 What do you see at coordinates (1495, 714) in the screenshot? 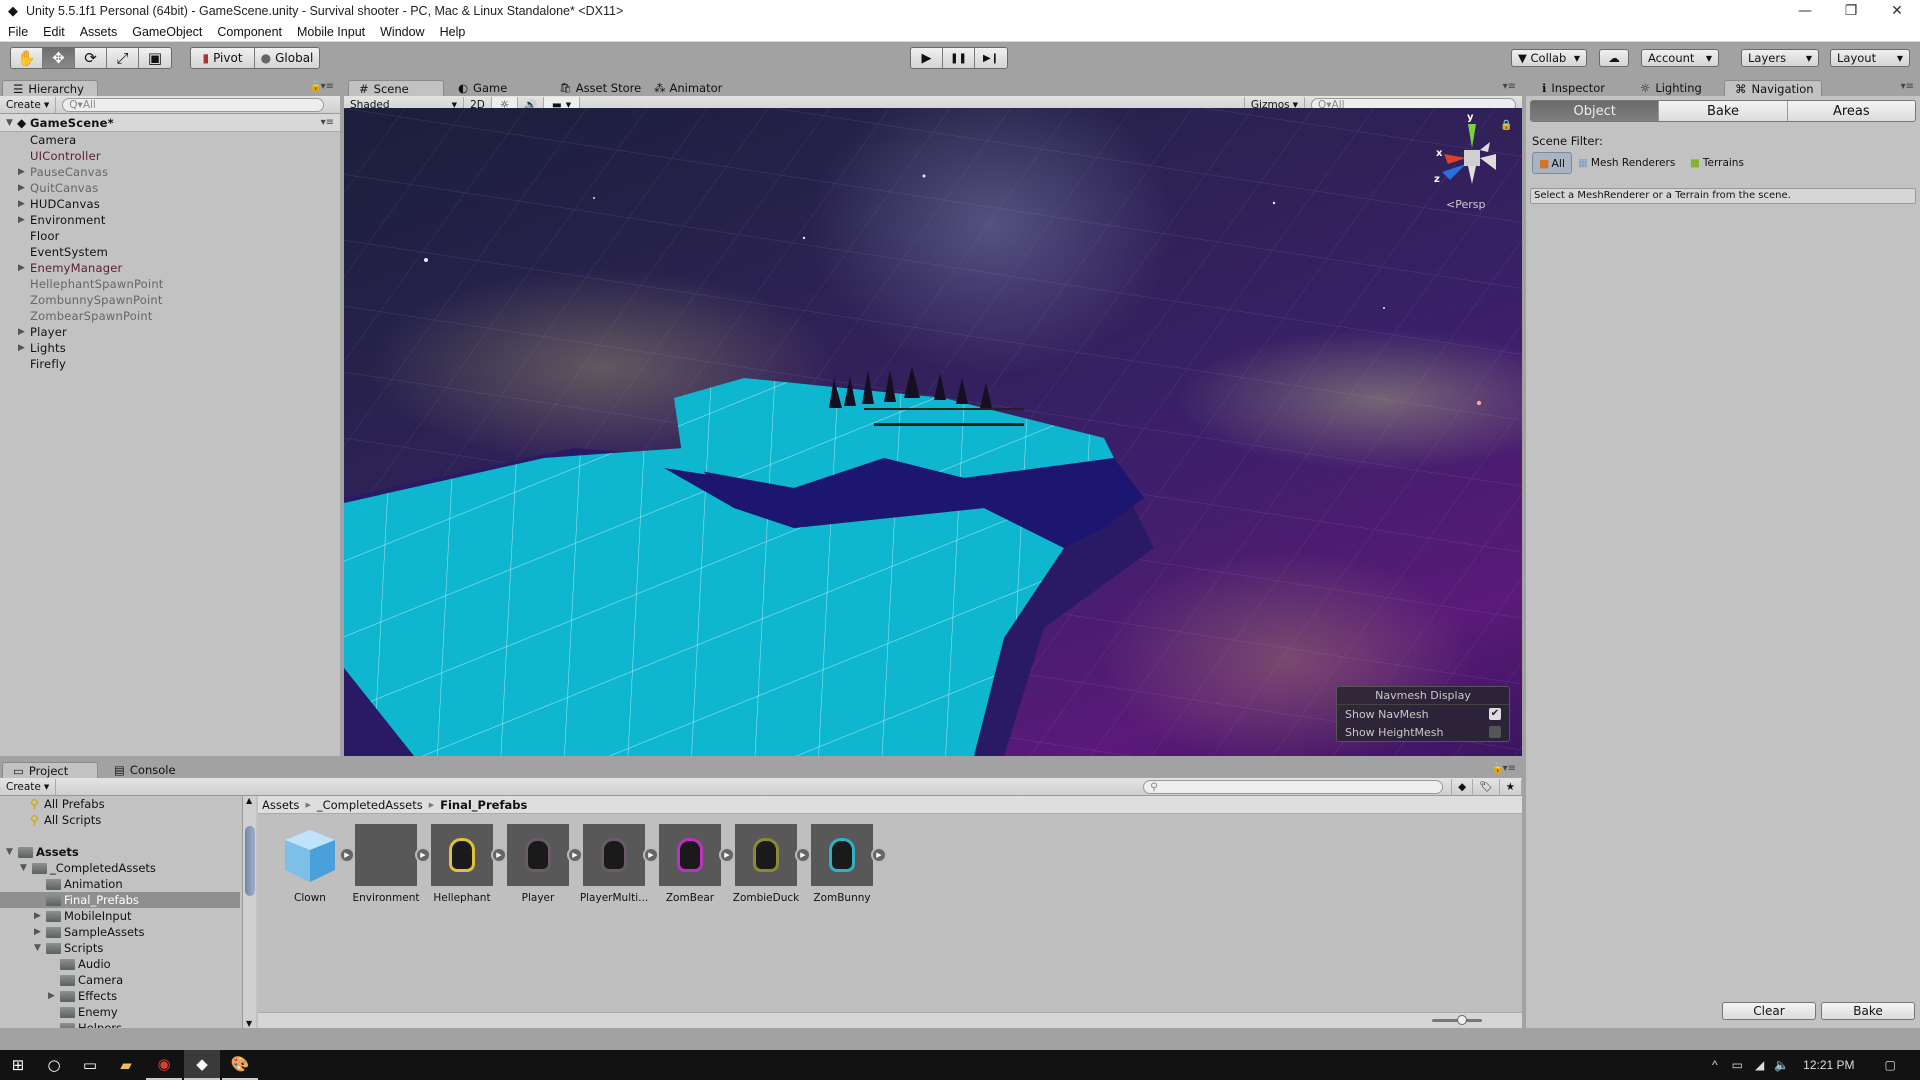
I see `show-navmesh-checkbox: ✔` at bounding box center [1495, 714].